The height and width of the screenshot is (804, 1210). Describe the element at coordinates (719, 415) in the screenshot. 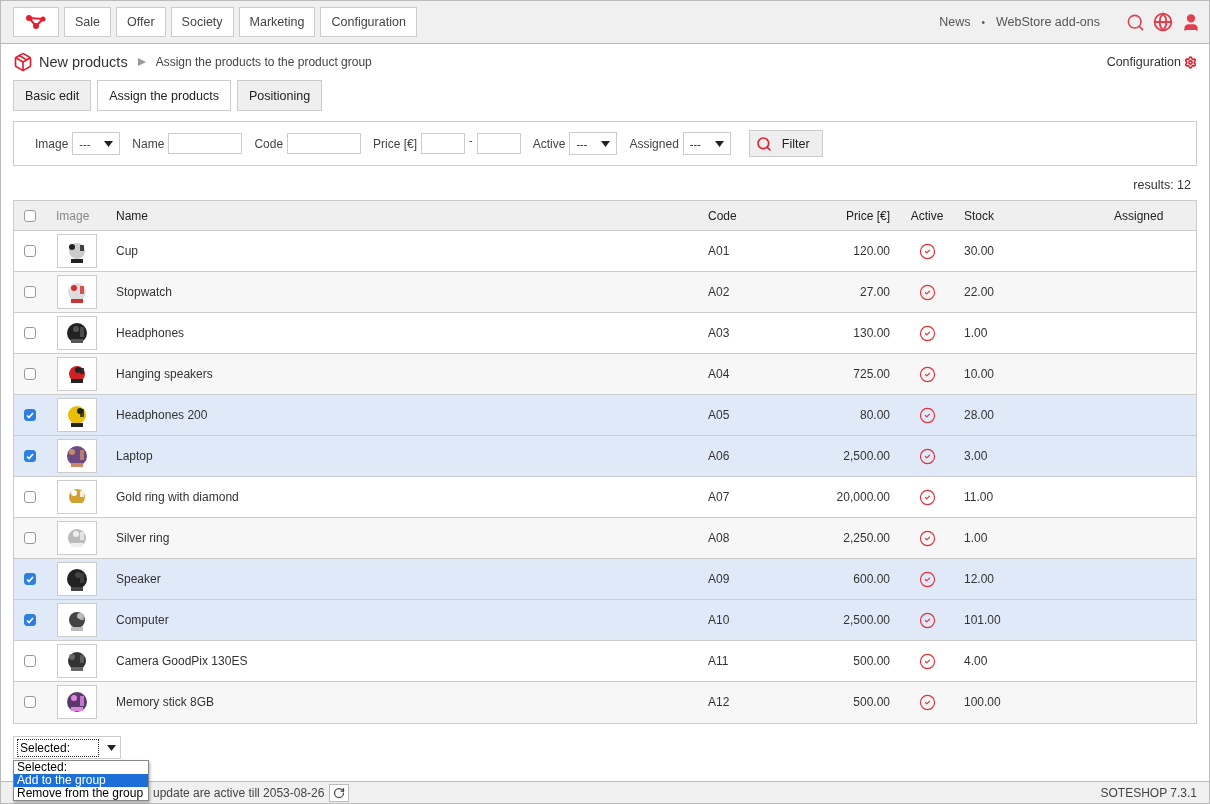

I see `product-code: A05` at that location.